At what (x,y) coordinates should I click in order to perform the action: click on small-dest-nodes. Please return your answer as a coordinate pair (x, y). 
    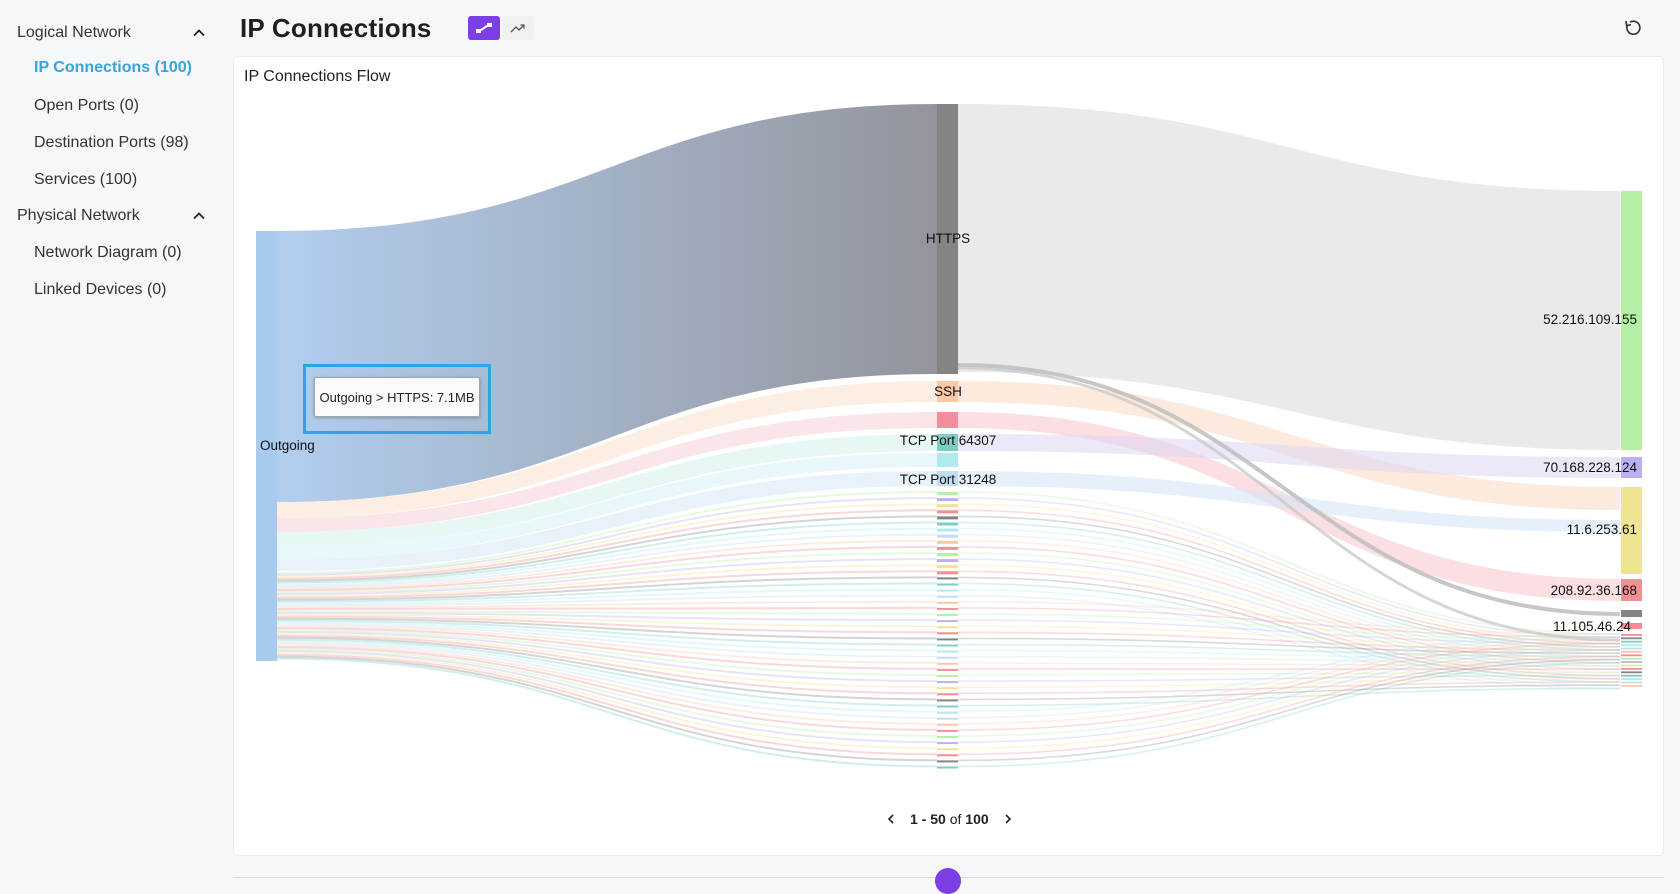
    Looking at the image, I should click on (1631, 660).